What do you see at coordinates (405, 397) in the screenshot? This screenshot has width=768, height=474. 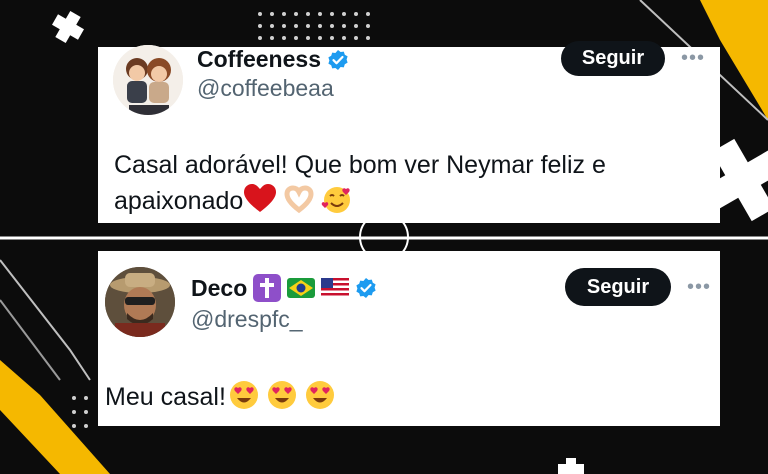 I see `tweet-text: Meu casal!` at bounding box center [405, 397].